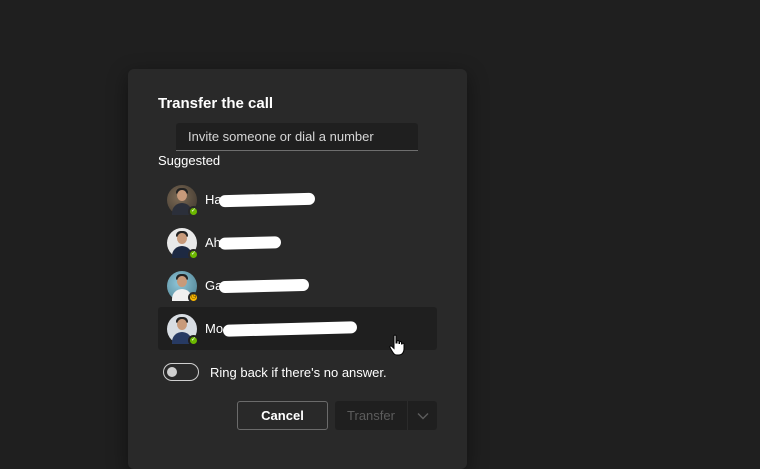 The width and height of the screenshot is (760, 469). I want to click on search-field, so click(297, 137).